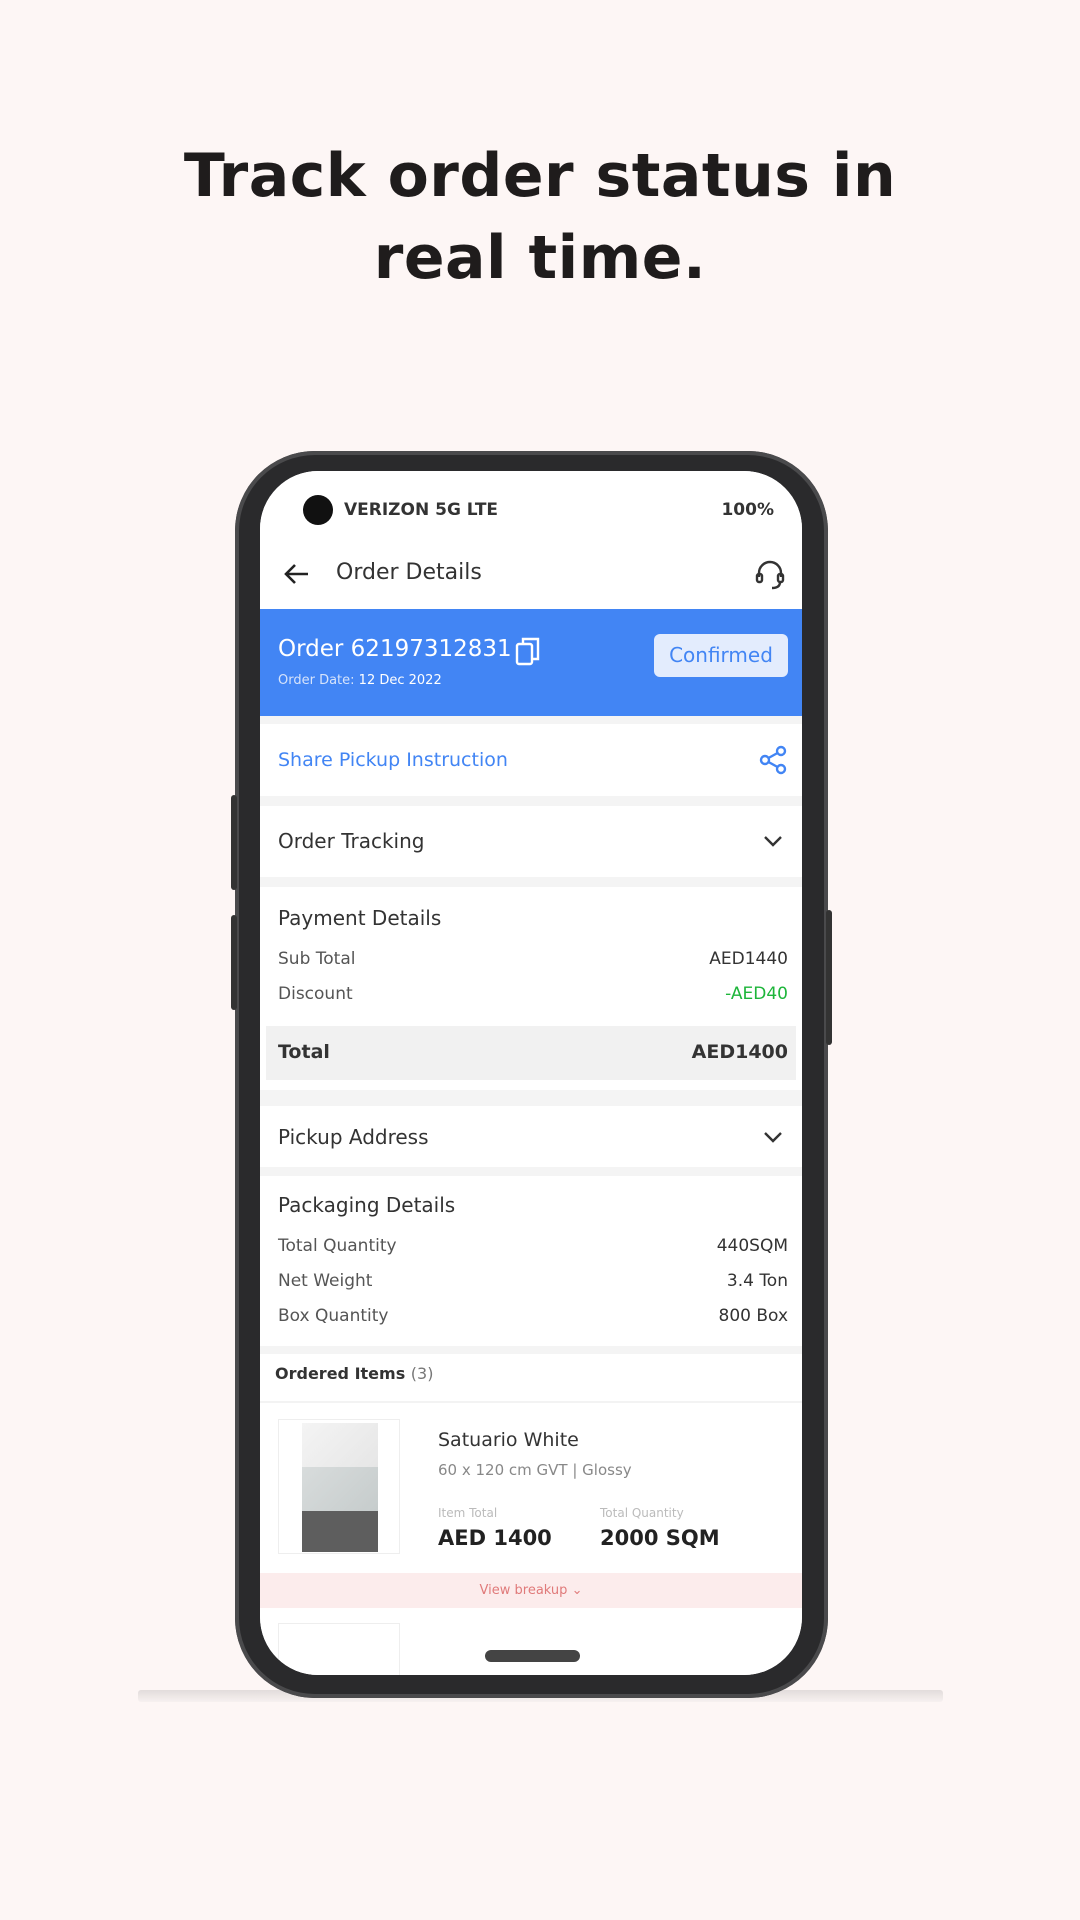 The height and width of the screenshot is (1920, 1080). What do you see at coordinates (747, 510) in the screenshot?
I see `battery: 100%` at bounding box center [747, 510].